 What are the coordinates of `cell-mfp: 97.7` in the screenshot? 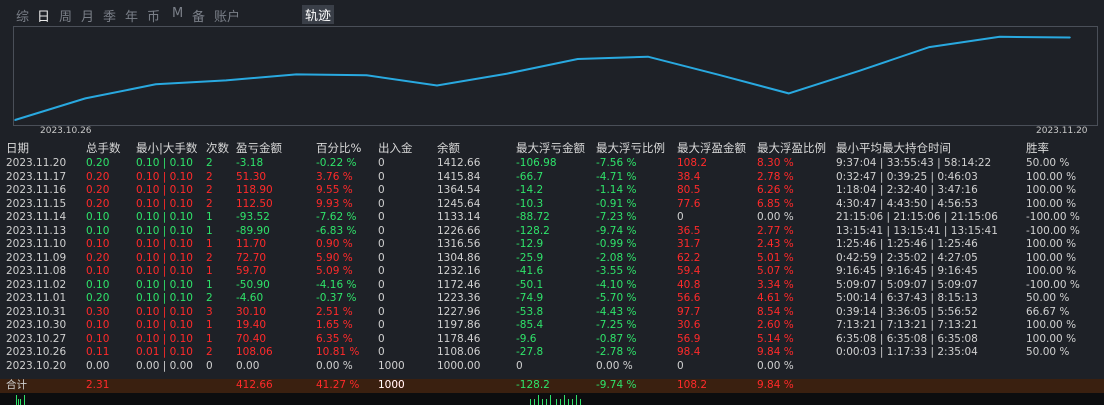 It's located at (689, 311).